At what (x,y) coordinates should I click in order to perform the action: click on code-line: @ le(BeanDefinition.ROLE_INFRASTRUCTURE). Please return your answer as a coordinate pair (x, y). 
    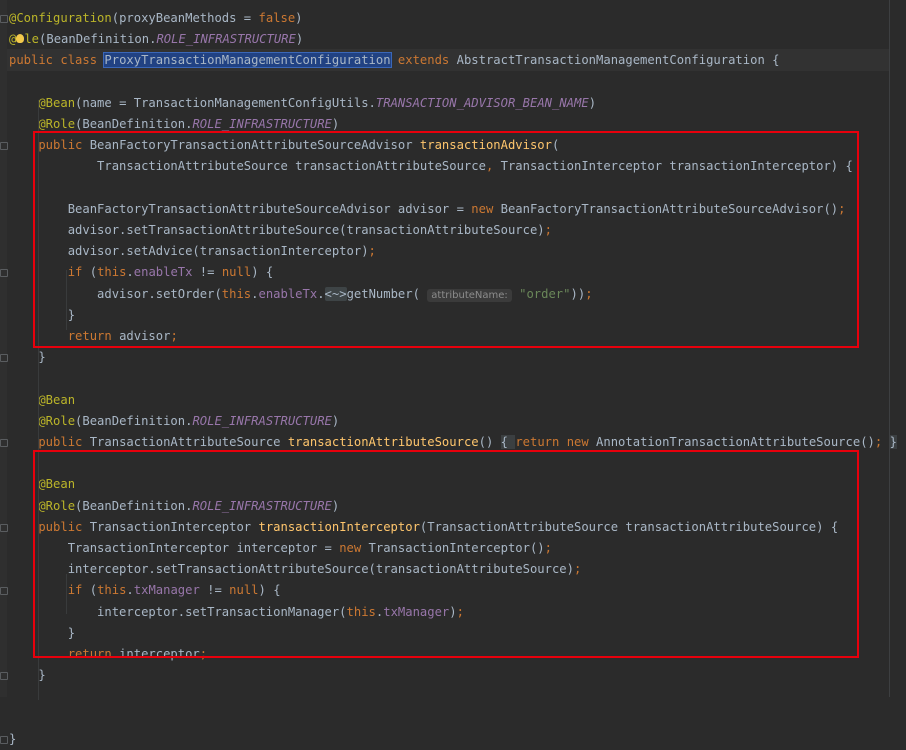
    Looking at the image, I should click on (156, 39).